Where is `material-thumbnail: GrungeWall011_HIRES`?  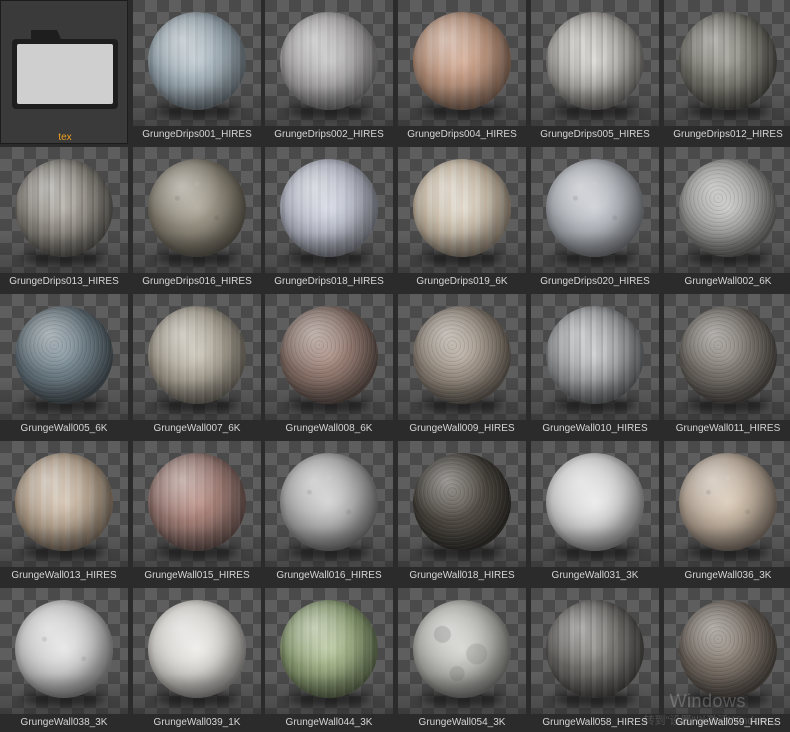 material-thumbnail: GrungeWall011_HIRES is located at coordinates (727, 366).